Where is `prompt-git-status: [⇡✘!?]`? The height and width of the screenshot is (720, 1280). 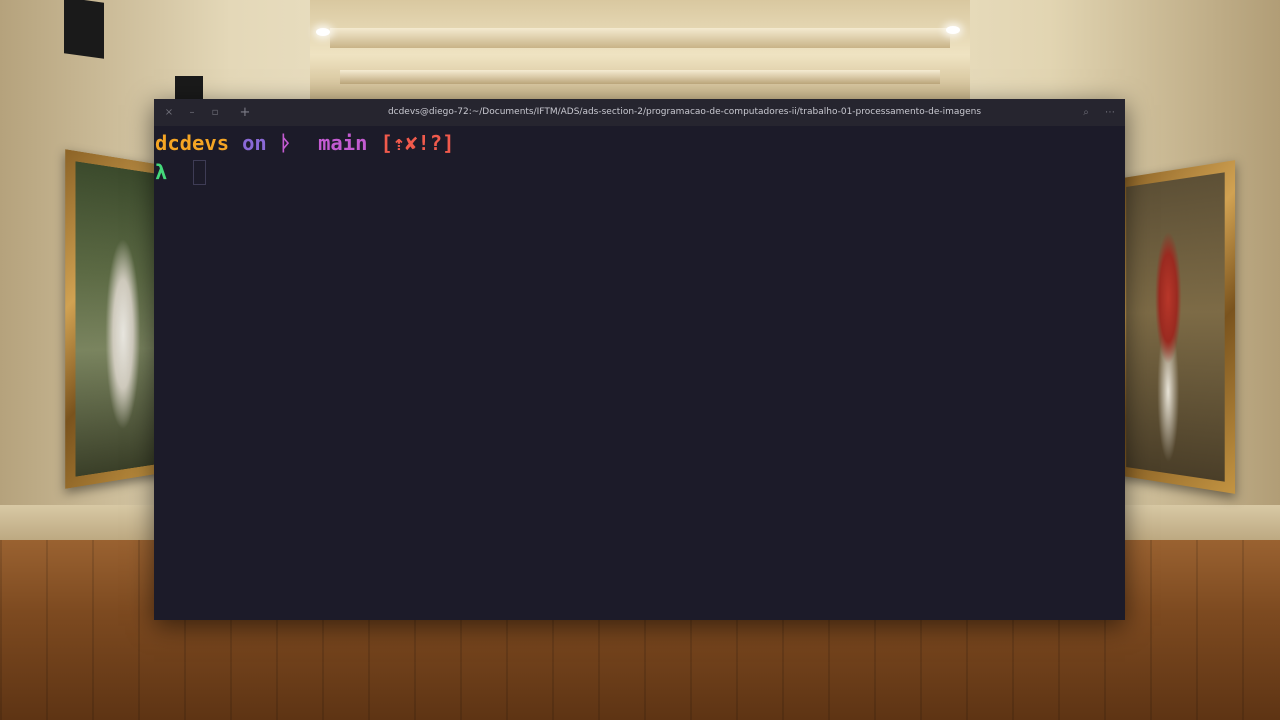
prompt-git-status: [⇡✘!?] is located at coordinates (417, 143).